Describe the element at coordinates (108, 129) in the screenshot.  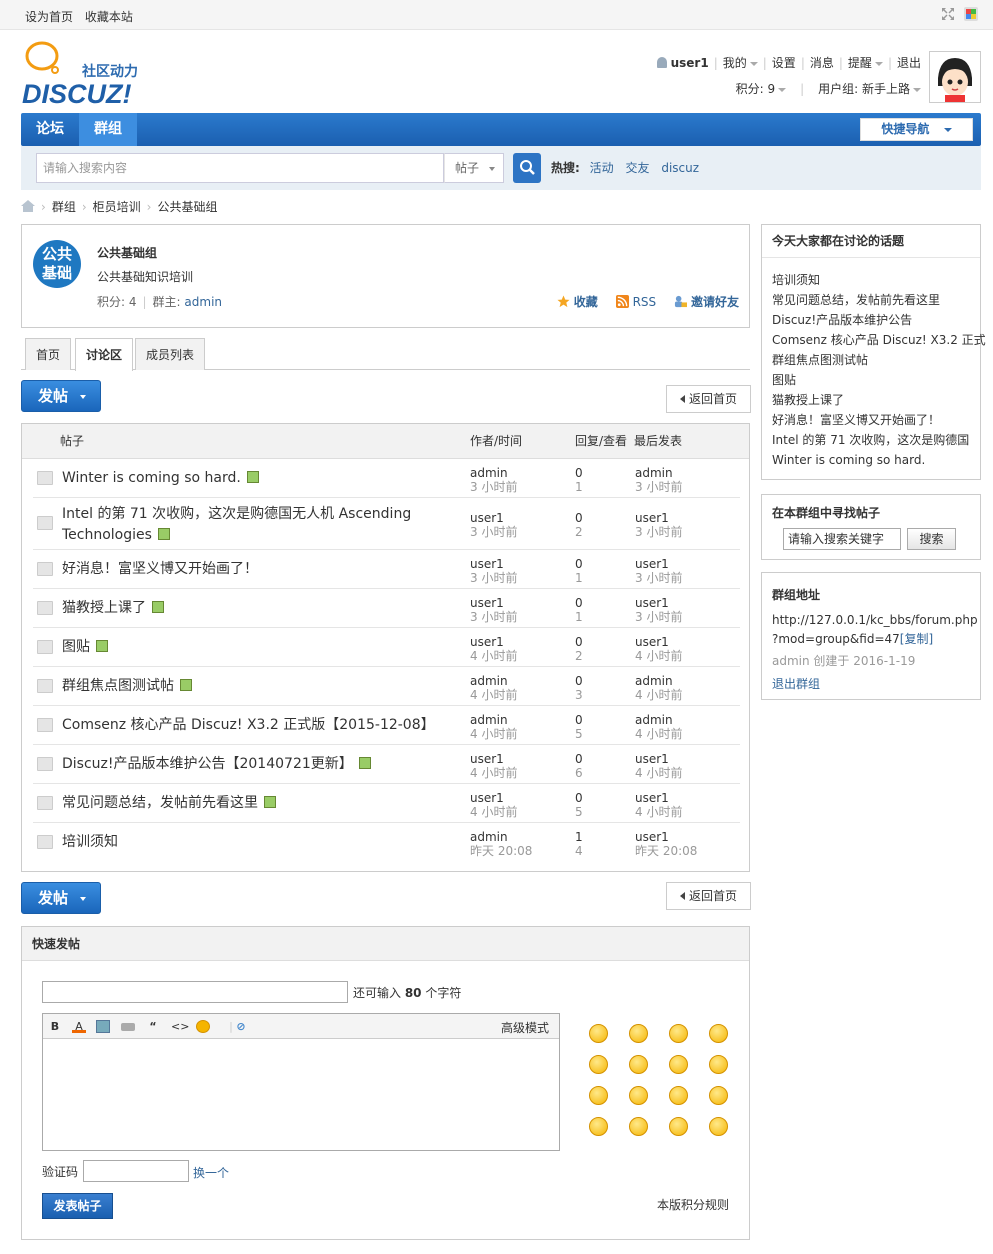
I see `nav-item-group: 群组` at that location.